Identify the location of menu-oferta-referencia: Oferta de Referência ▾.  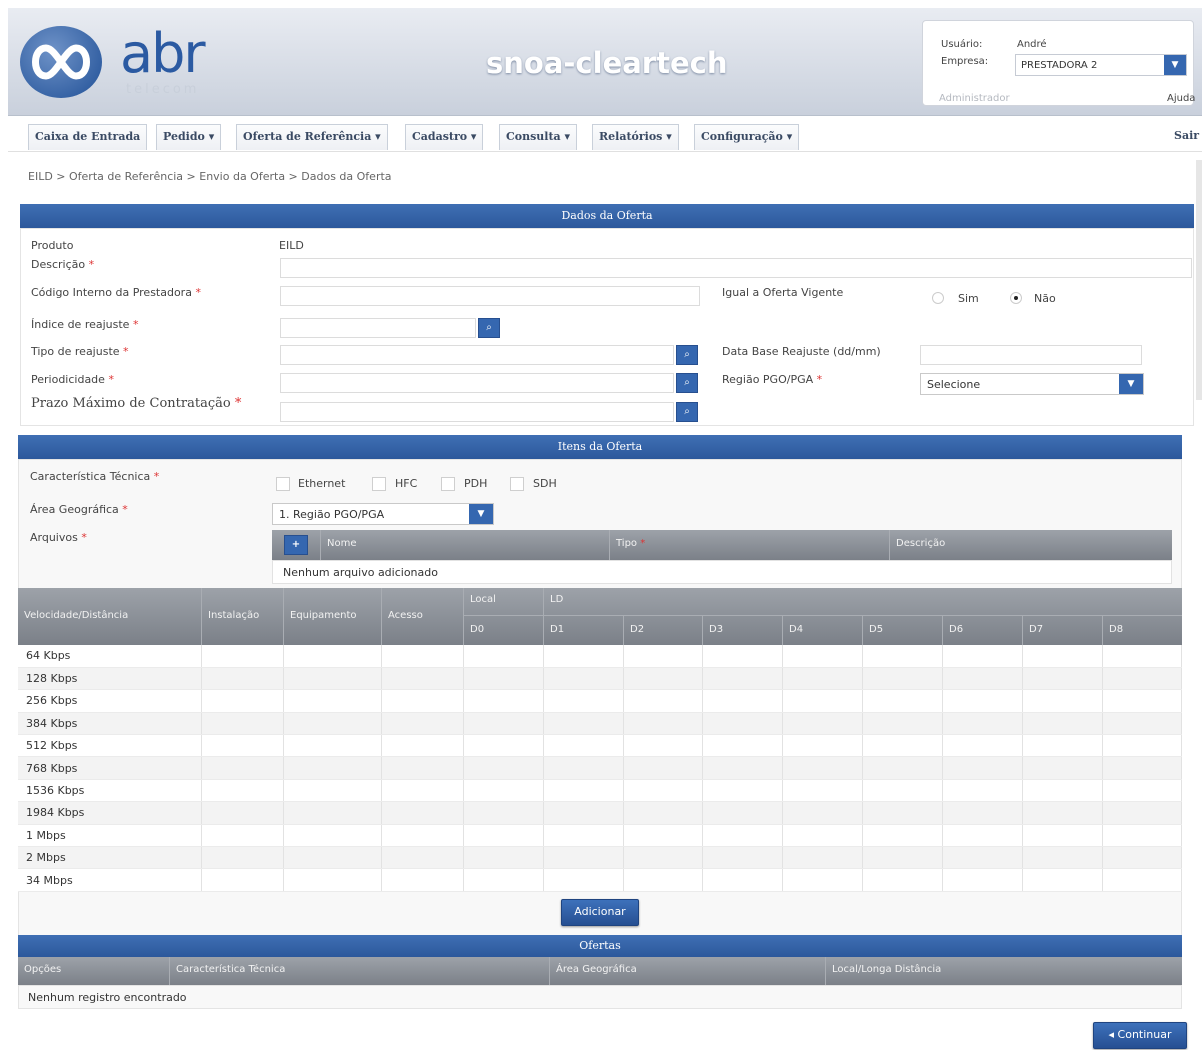
(312, 137).